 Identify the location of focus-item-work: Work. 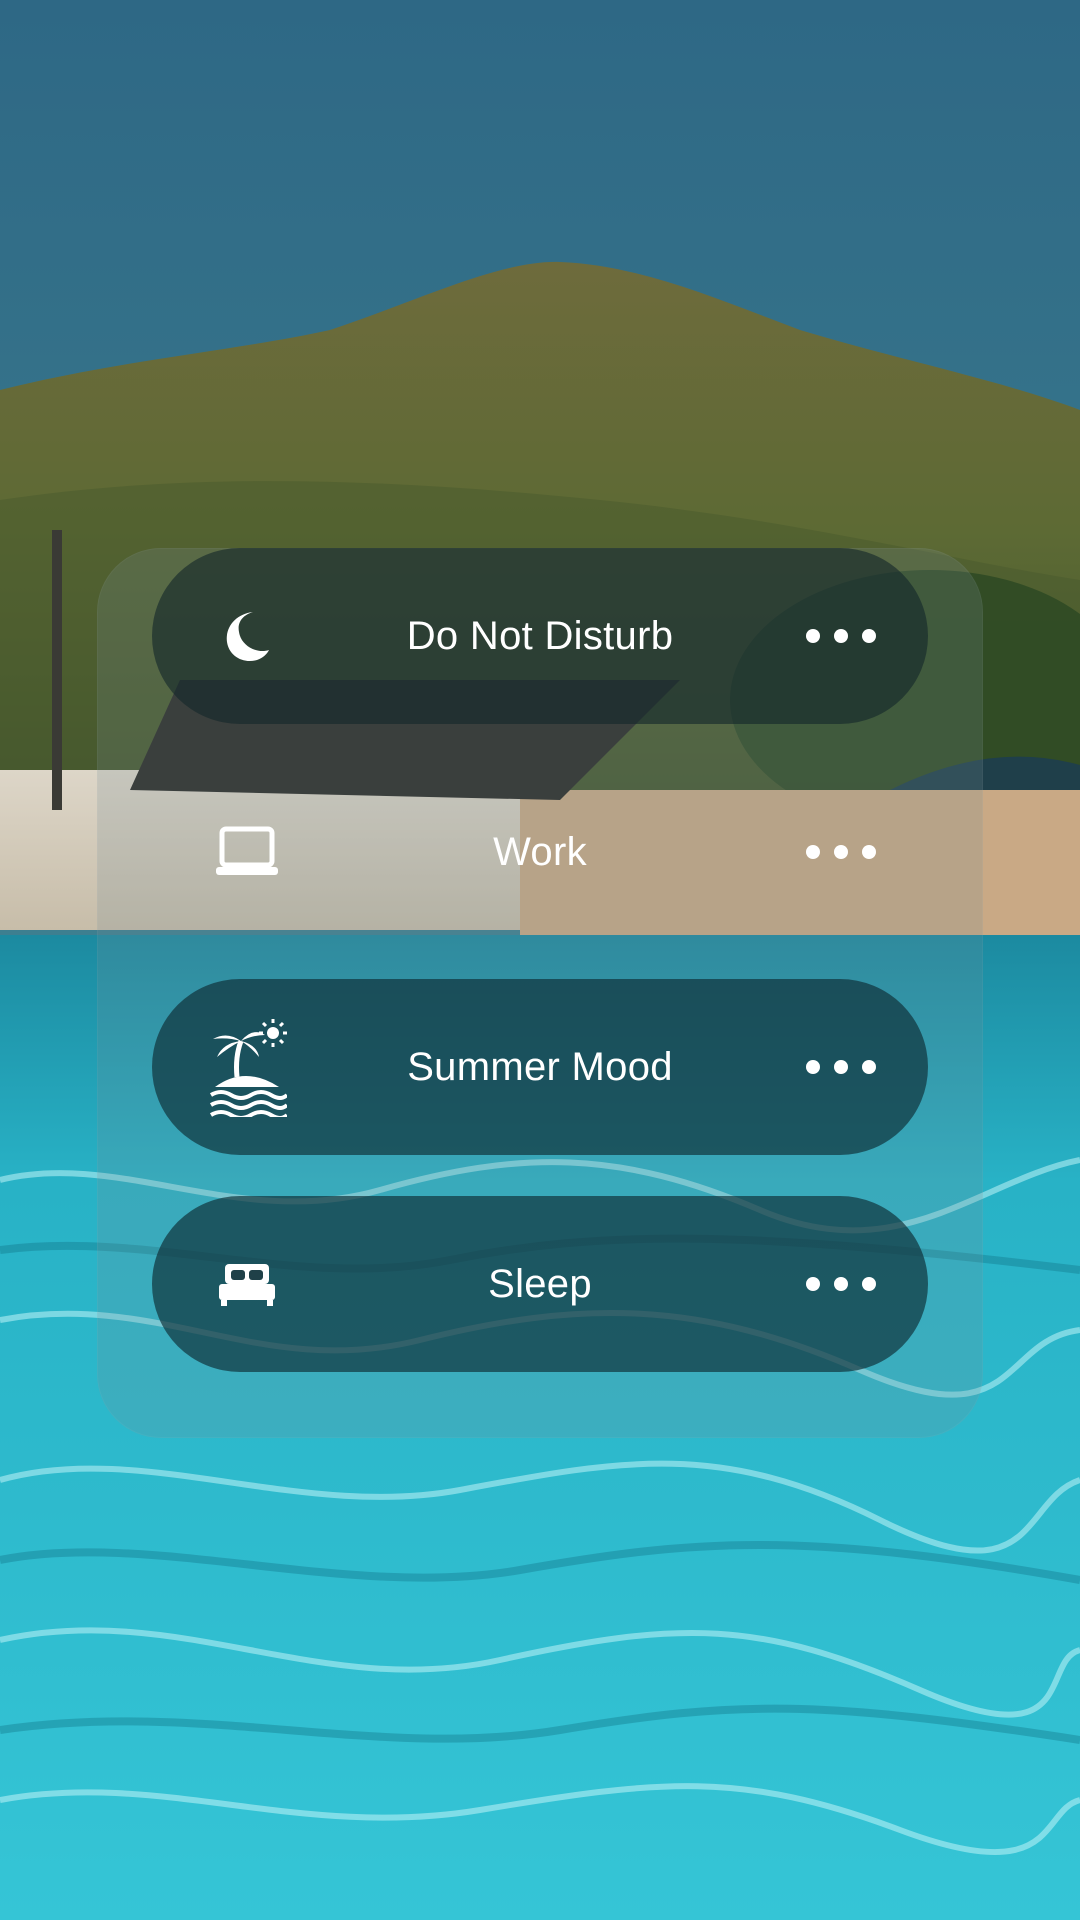
(540, 852).